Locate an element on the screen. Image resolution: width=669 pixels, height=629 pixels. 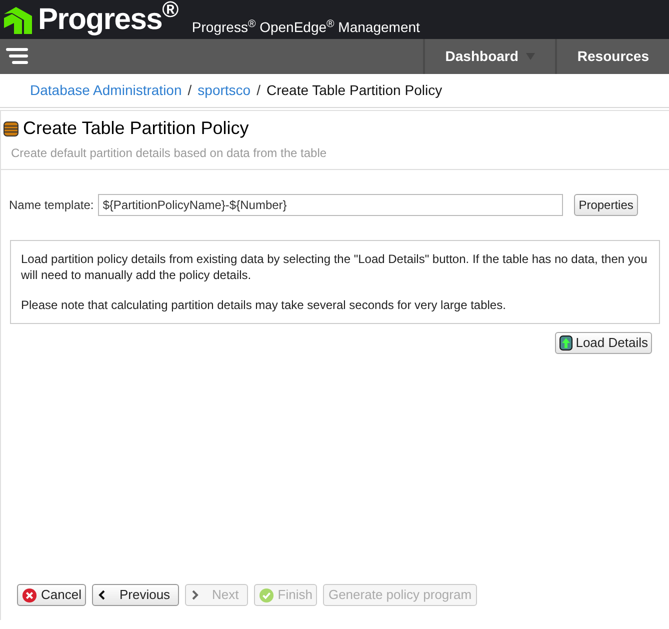
info-text: Load partition policy details from existing data by selecting the "Load Details" button. If the table has no data, then you will need to manually add the policy details. is located at coordinates (334, 267).